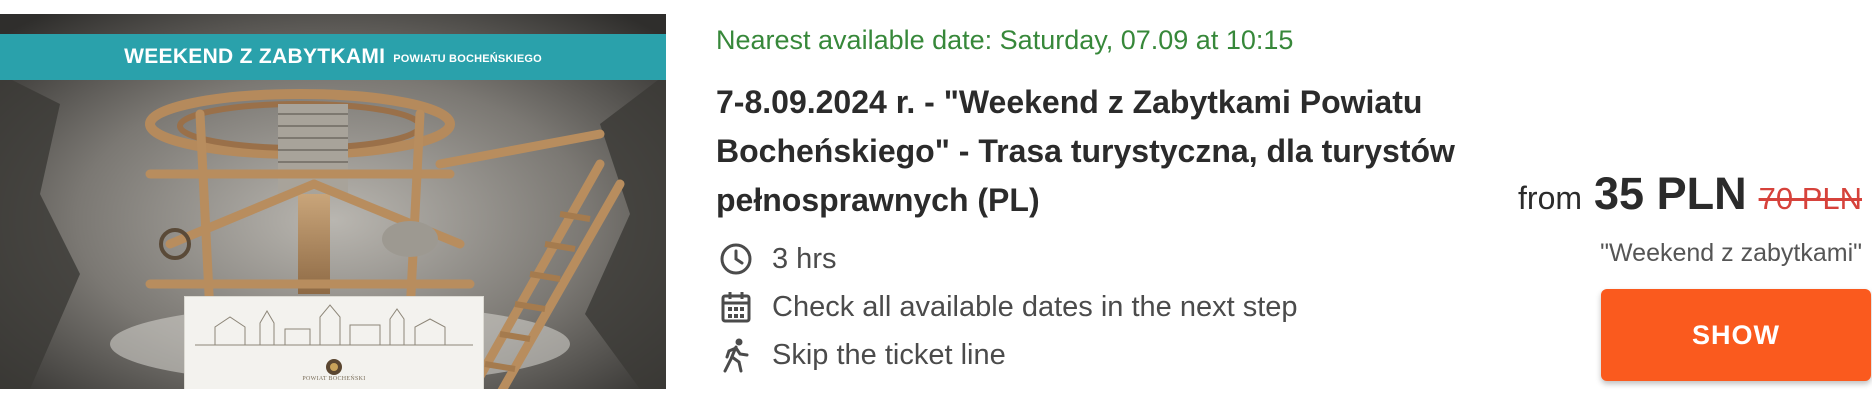 This screenshot has width=1872, height=402. Describe the element at coordinates (1007, 259) in the screenshot. I see `feature-duration: 3 hrs` at that location.